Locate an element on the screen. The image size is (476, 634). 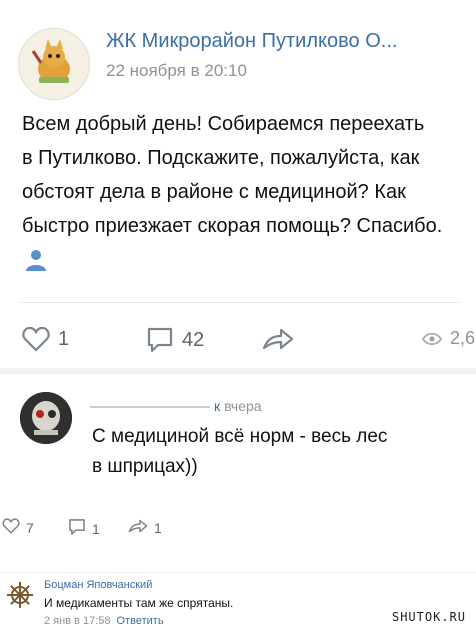
views-count: 2,6 is located at coordinates (463, 338).